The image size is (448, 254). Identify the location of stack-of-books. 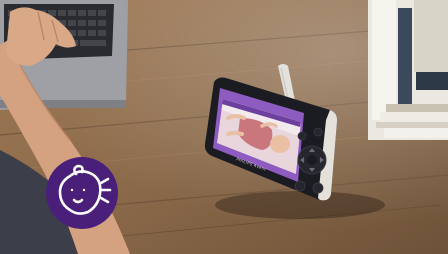
(408, 70).